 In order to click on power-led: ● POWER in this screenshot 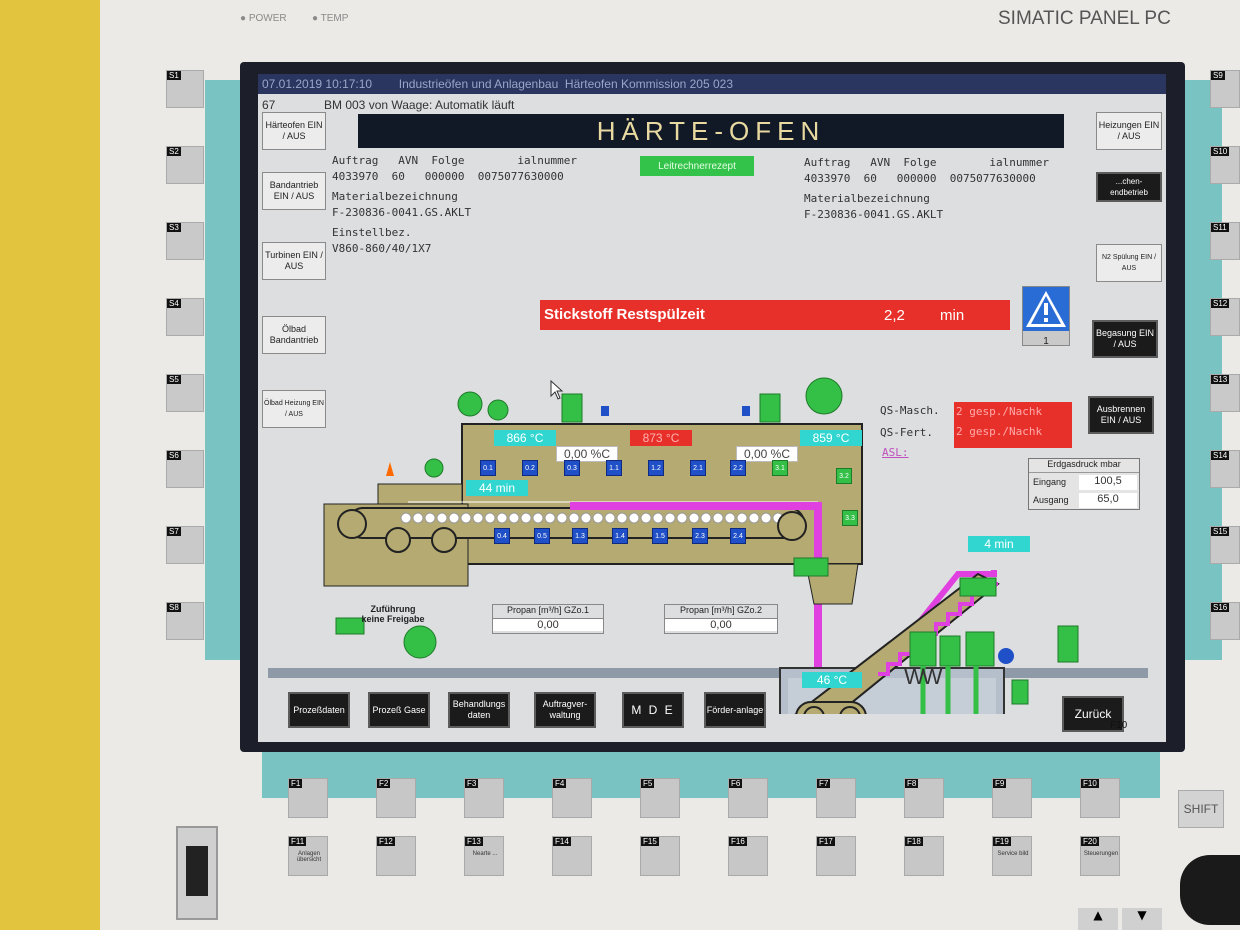, I will do `click(263, 18)`.